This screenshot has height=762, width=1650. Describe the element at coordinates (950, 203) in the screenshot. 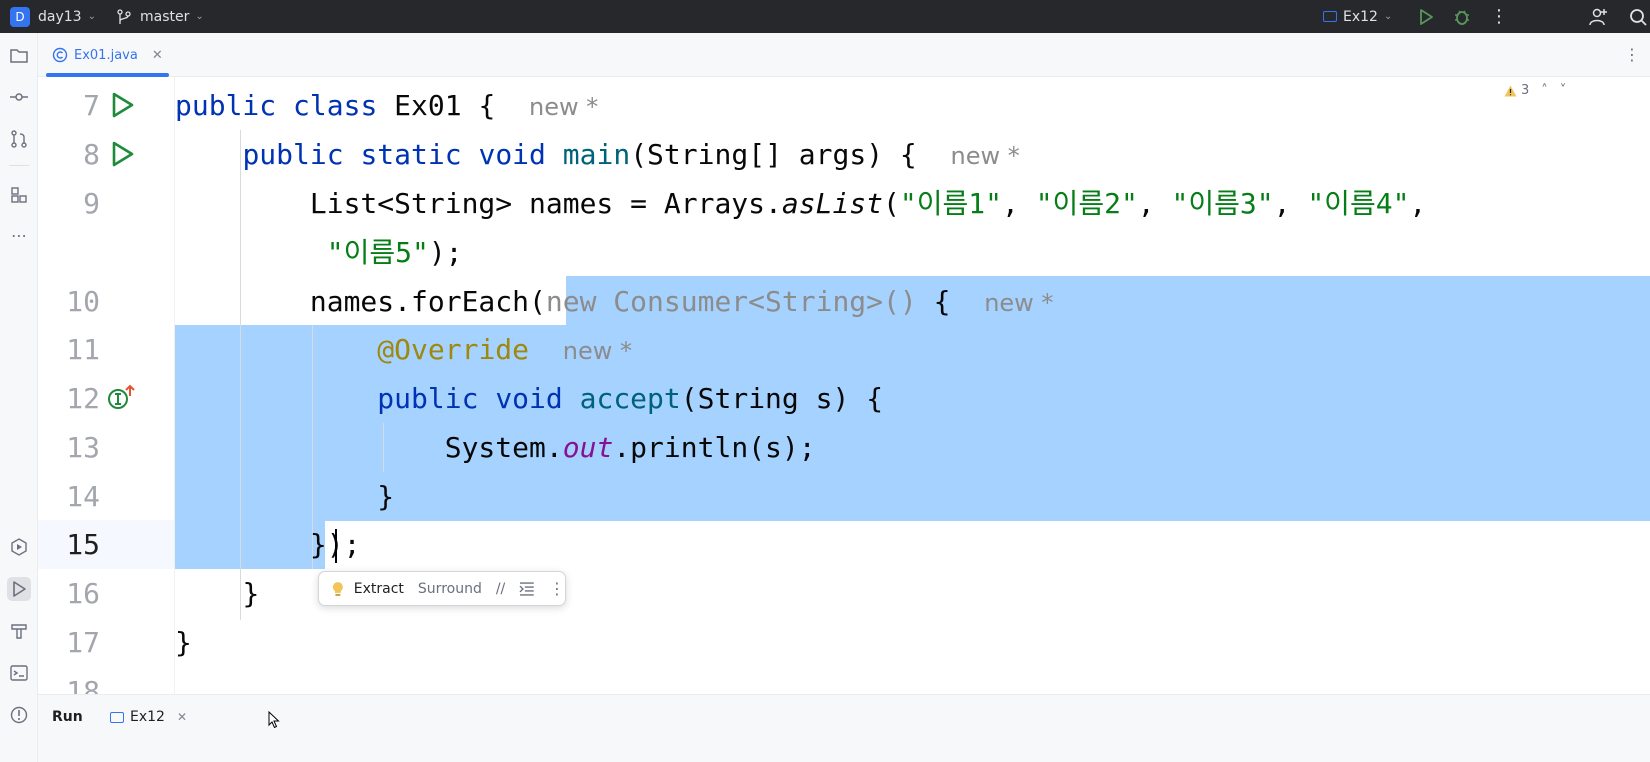

I see `string-literal: "이름1"` at that location.